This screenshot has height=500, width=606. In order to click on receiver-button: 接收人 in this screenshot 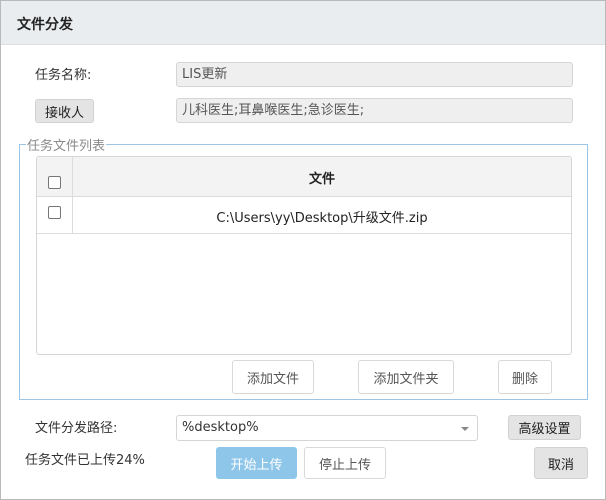, I will do `click(64, 111)`.